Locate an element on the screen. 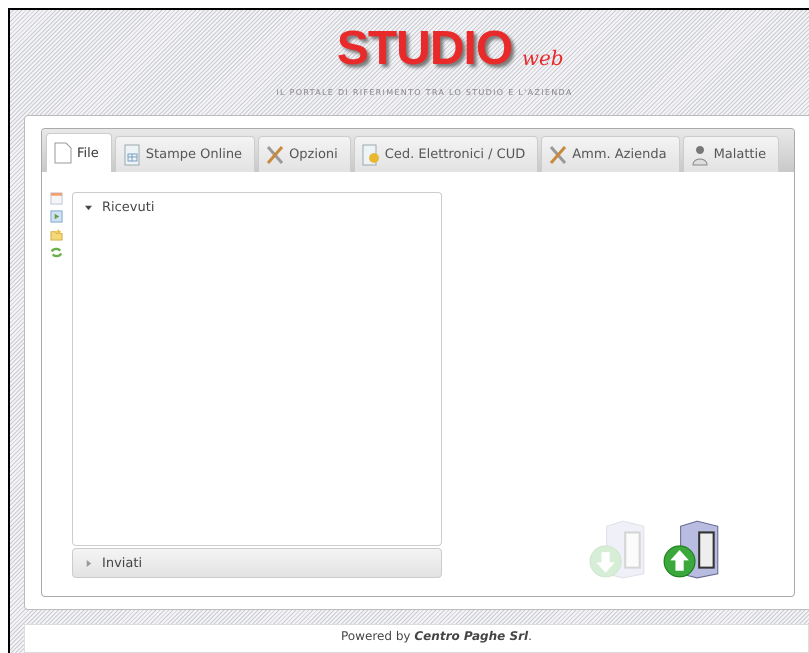  accordion-label: Ricevuti is located at coordinates (128, 207).